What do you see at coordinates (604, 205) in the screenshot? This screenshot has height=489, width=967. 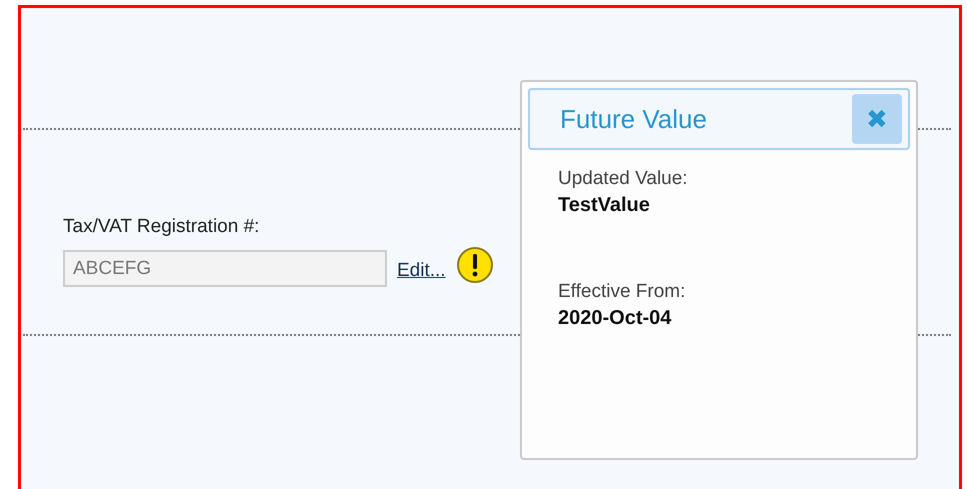 I see `entry-value: TestValue` at bounding box center [604, 205].